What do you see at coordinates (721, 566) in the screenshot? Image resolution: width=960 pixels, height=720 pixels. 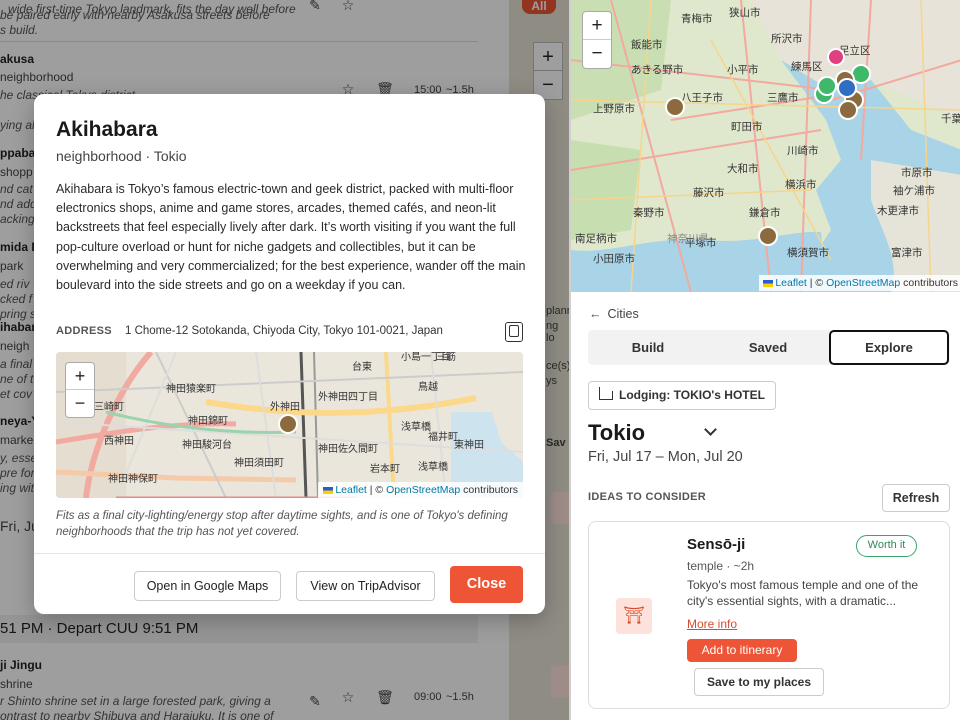 I see `idea-type: temple · ~2h` at bounding box center [721, 566].